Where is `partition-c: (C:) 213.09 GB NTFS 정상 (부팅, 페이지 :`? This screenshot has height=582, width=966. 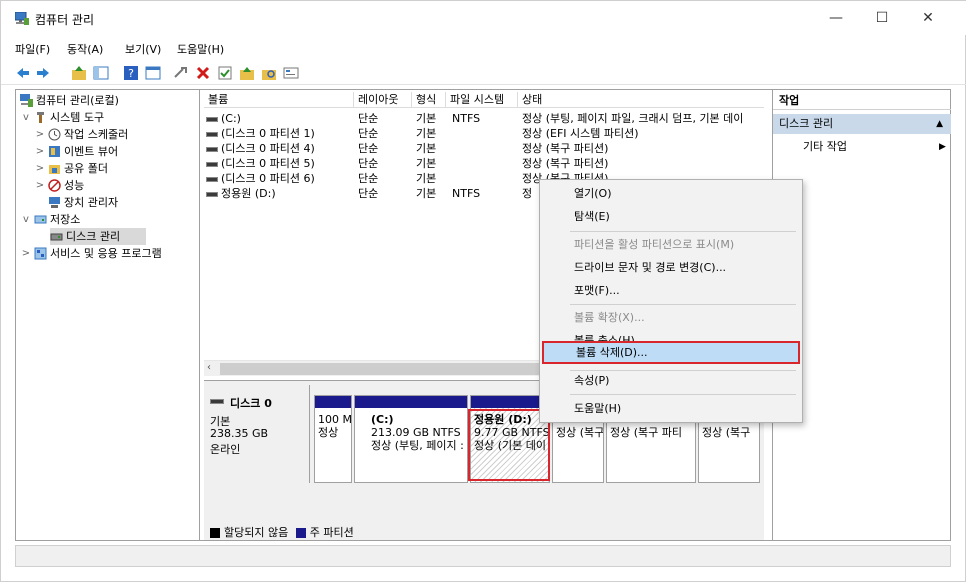 partition-c: (C:) 213.09 GB NTFS 정상 (부팅, 페이지 : is located at coordinates (411, 439).